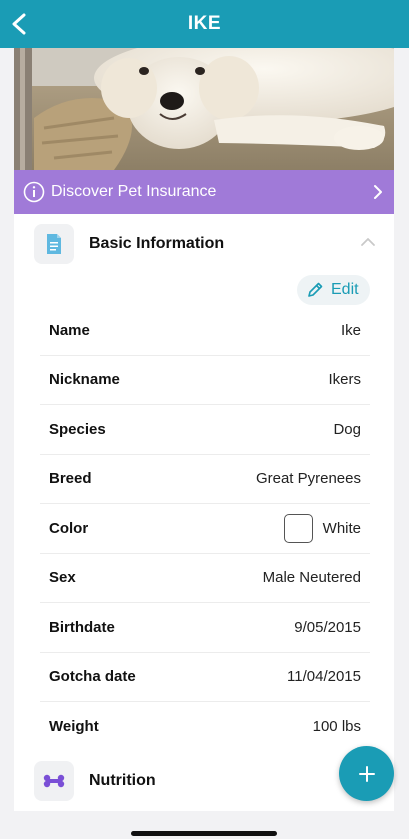 This screenshot has height=839, width=409. What do you see at coordinates (204, 833) in the screenshot?
I see `home-indicator` at bounding box center [204, 833].